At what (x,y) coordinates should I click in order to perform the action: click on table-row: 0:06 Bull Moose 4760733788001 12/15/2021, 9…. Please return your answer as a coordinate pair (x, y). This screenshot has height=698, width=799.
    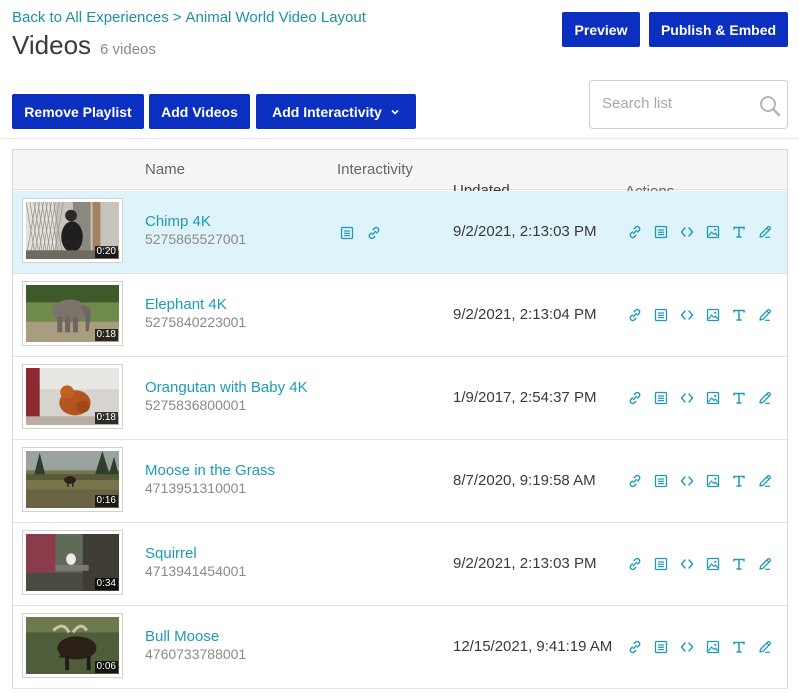
    Looking at the image, I should click on (400, 647).